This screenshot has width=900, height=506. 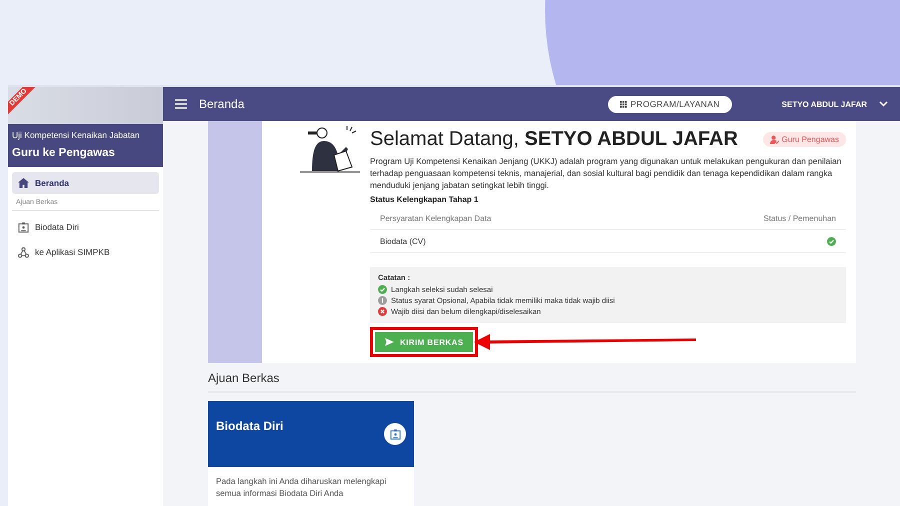 I want to click on table-cell: Biodata (CV), so click(x=403, y=241).